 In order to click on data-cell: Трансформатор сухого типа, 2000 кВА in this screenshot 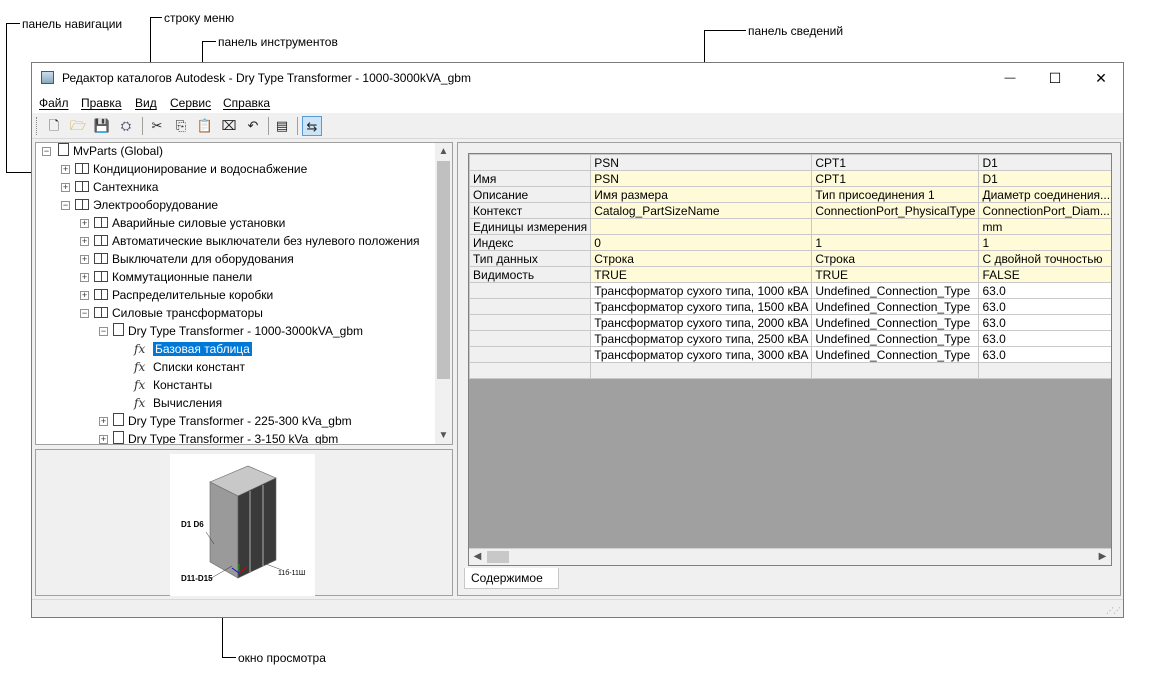, I will do `click(701, 322)`.